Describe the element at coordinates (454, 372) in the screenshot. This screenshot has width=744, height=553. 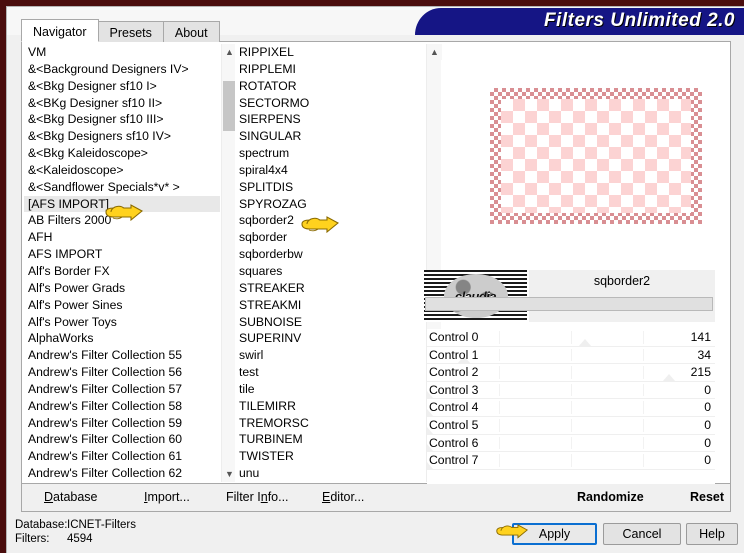
I see `slider-label: Control 2` at that location.